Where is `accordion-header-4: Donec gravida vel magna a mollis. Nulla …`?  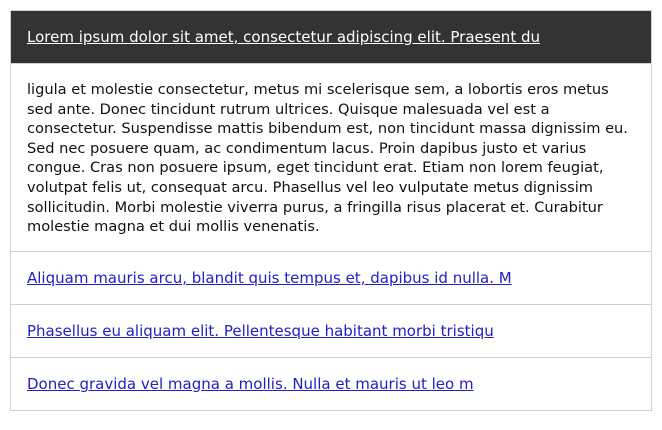 accordion-header-4: Donec gravida vel magna a mollis. Nulla … is located at coordinates (331, 384).